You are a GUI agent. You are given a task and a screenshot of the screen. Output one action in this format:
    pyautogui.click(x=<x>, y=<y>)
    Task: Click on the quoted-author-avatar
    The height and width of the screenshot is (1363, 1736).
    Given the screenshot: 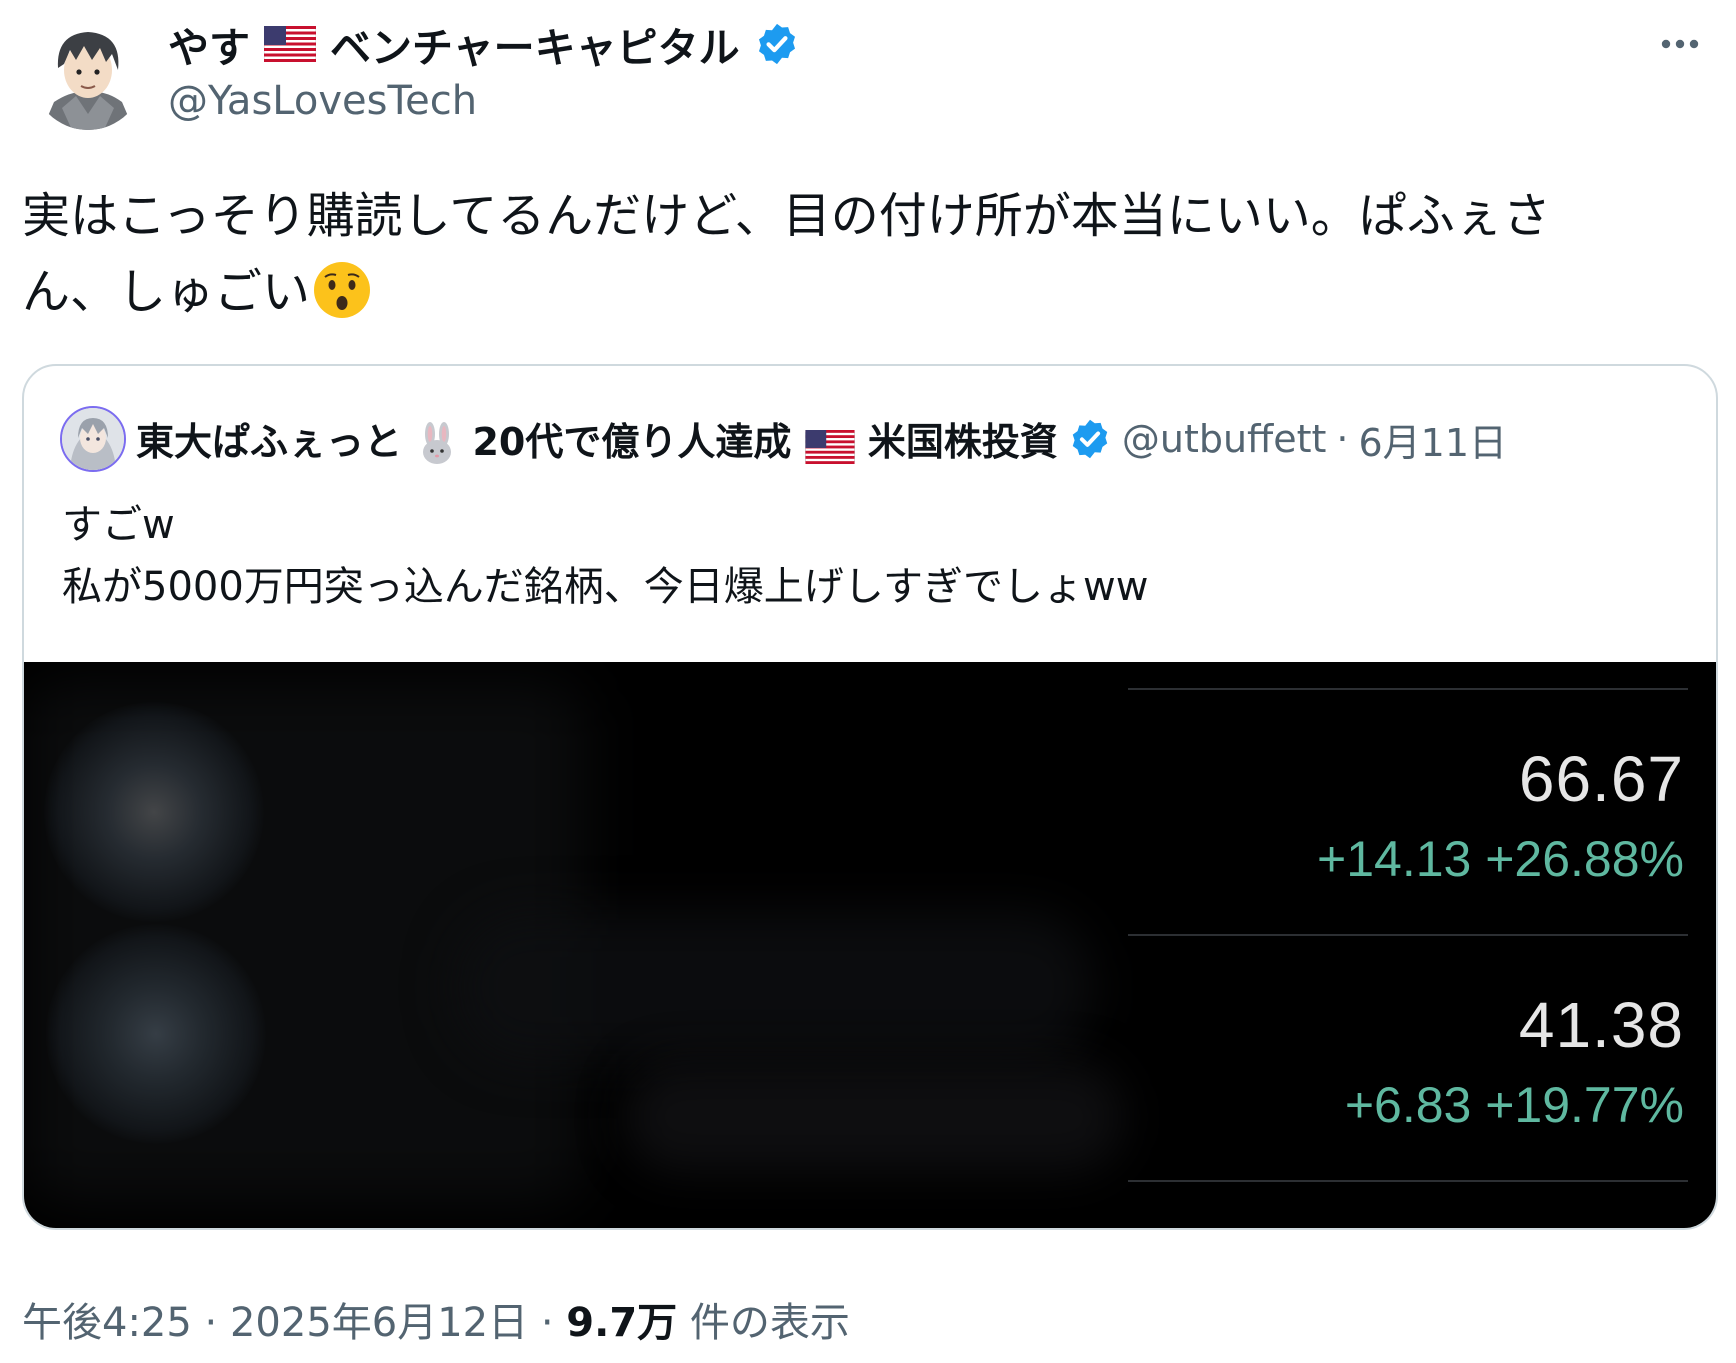 What is the action you would take?
    pyautogui.click(x=93, y=439)
    